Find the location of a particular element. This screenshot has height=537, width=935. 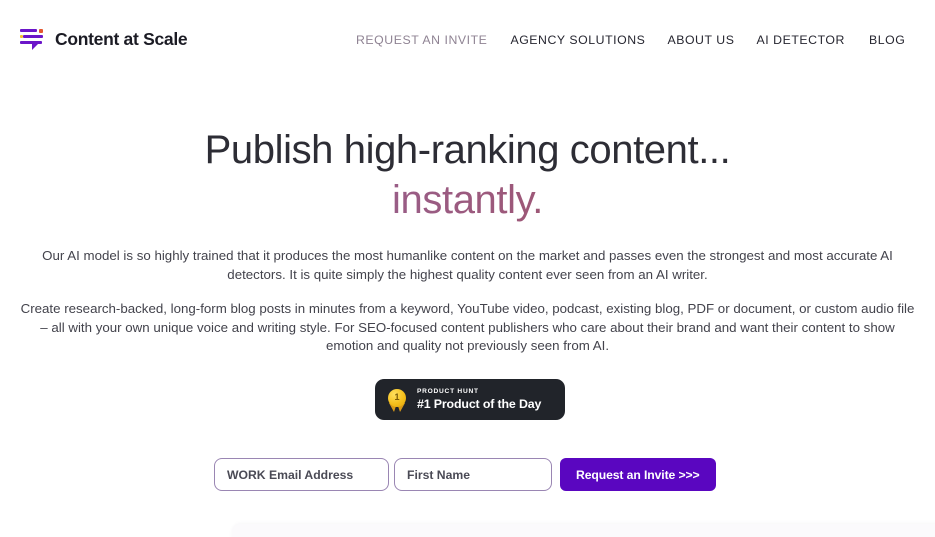

product-hunt-badge: 1 PRODUCT HUNT #1 Product of the Day is located at coordinates (470, 399).